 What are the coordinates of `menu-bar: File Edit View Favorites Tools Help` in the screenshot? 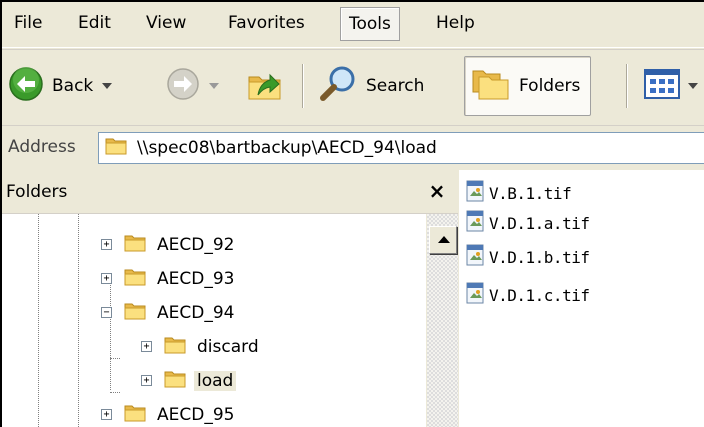 It's located at (353, 25).